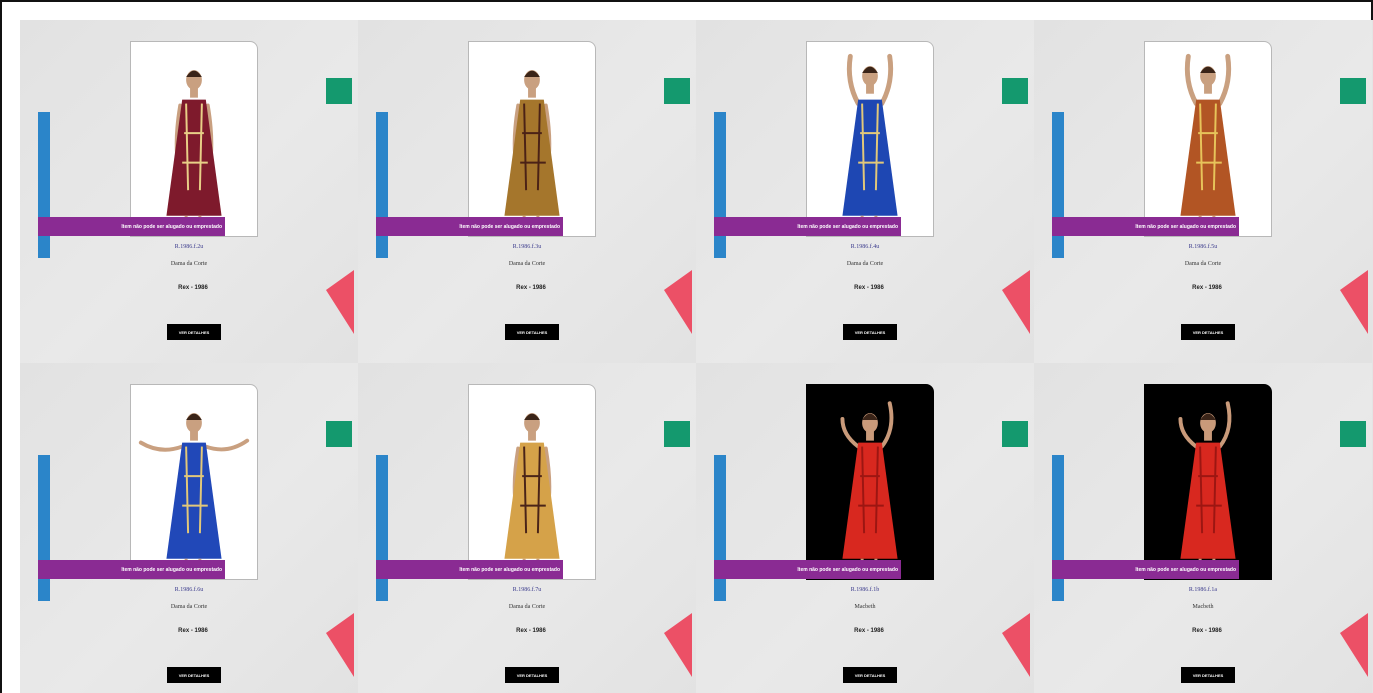 Image resolution: width=1373 pixels, height=693 pixels. What do you see at coordinates (527, 590) in the screenshot?
I see `item-code: R.1986.f.7u` at bounding box center [527, 590].